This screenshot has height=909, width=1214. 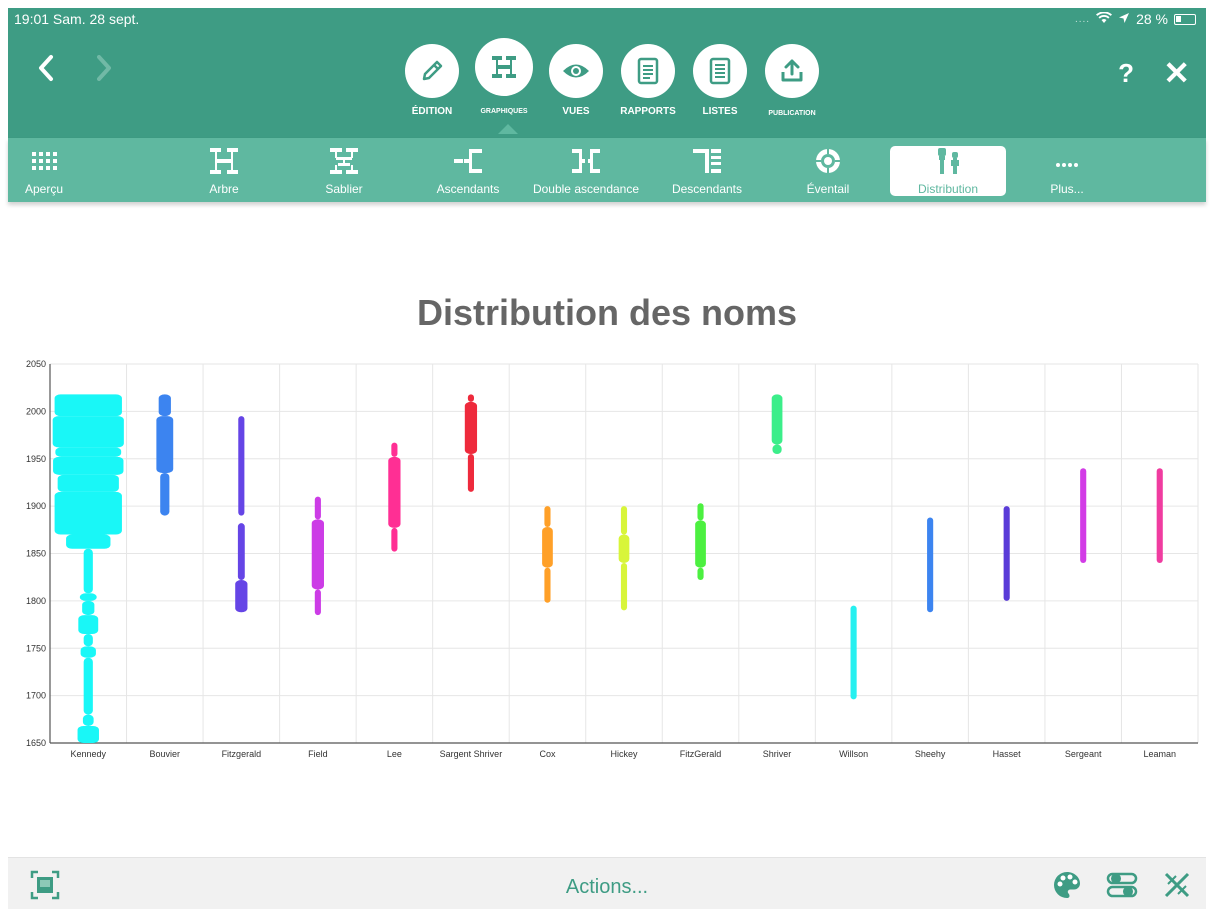 What do you see at coordinates (36, 601) in the screenshot?
I see `y-tick-label: 1800` at bounding box center [36, 601].